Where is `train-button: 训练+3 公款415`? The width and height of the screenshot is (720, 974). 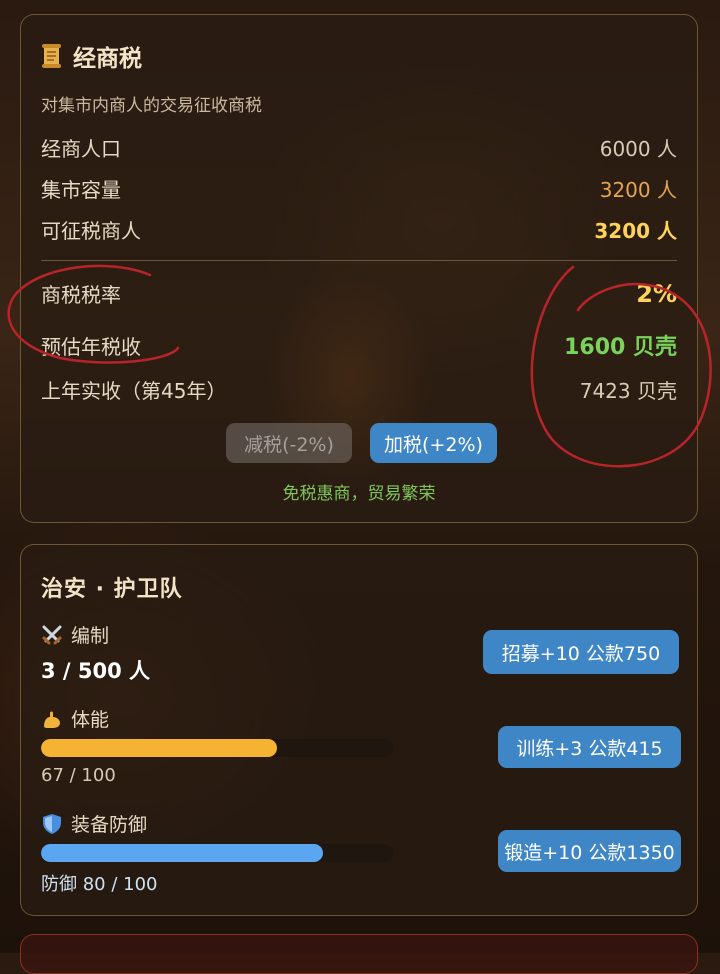 train-button: 训练+3 公款415 is located at coordinates (589, 747).